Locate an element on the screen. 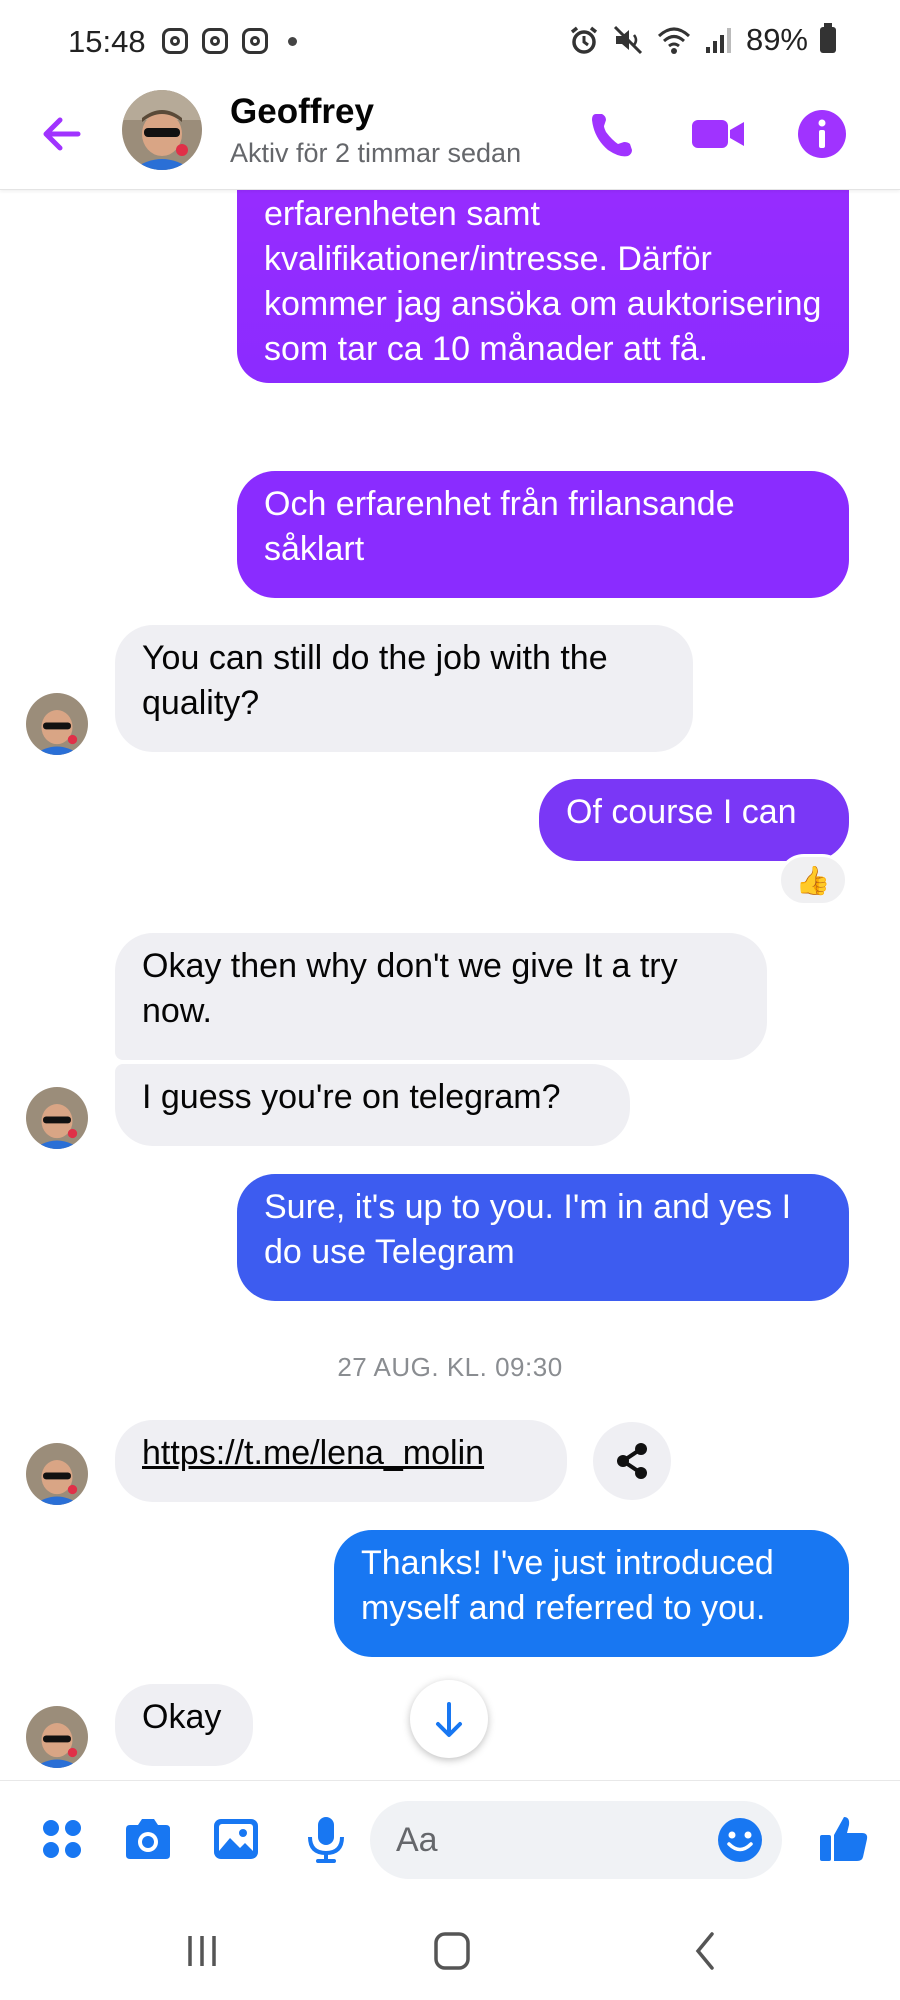  send-like-button is located at coordinates (844, 1839).